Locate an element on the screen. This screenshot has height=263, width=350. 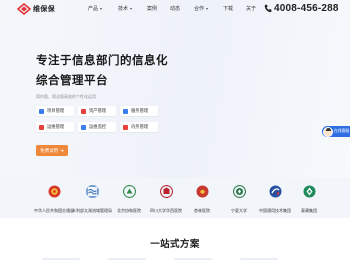
nav-label: 关于 is located at coordinates (251, 9).